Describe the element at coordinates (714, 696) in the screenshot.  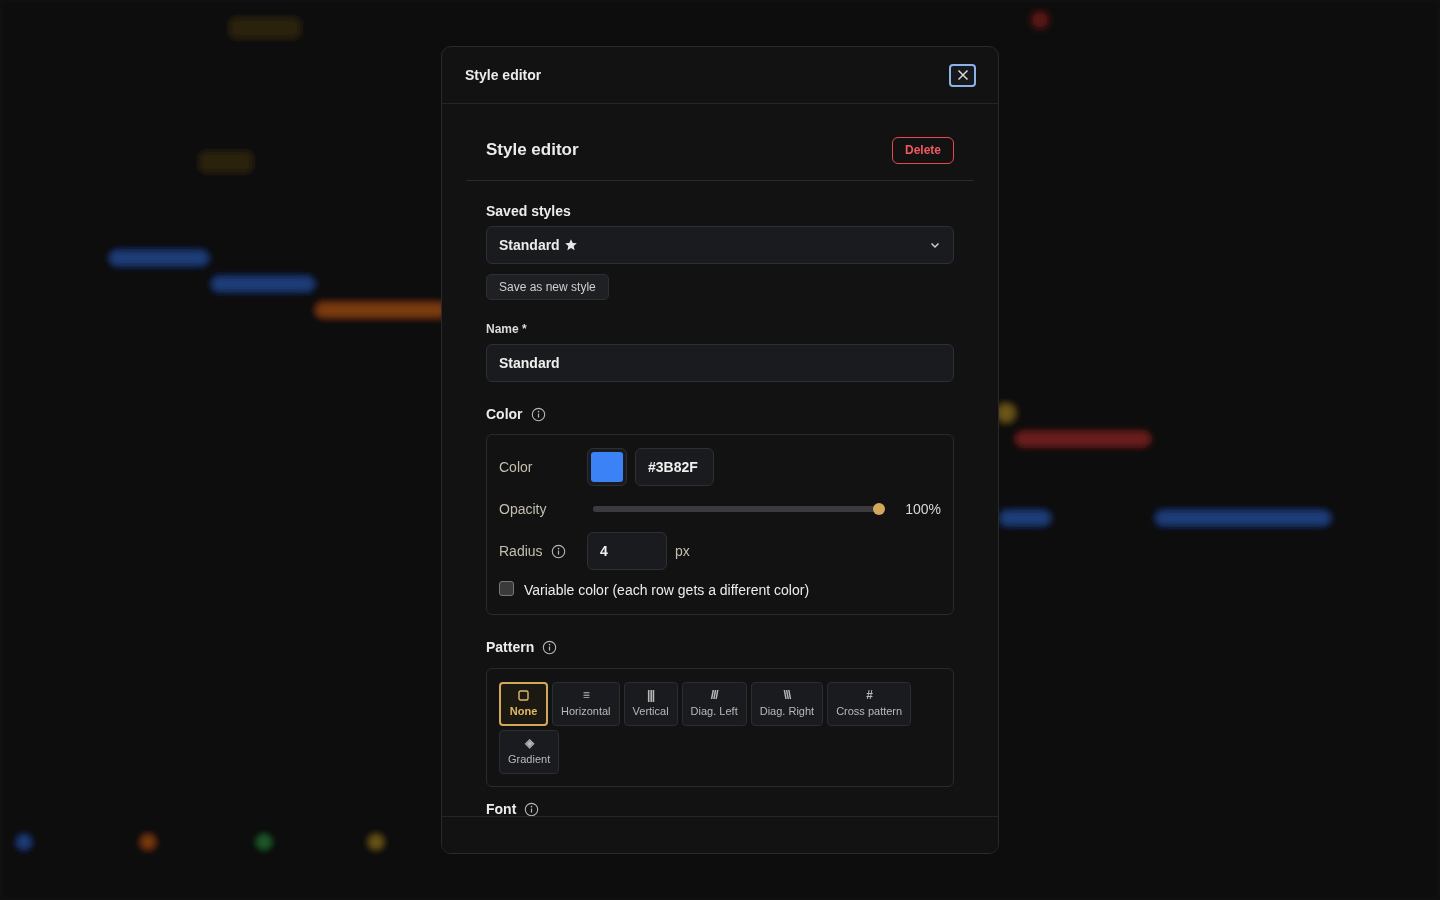
I see `pattern-glyph: ///` at that location.